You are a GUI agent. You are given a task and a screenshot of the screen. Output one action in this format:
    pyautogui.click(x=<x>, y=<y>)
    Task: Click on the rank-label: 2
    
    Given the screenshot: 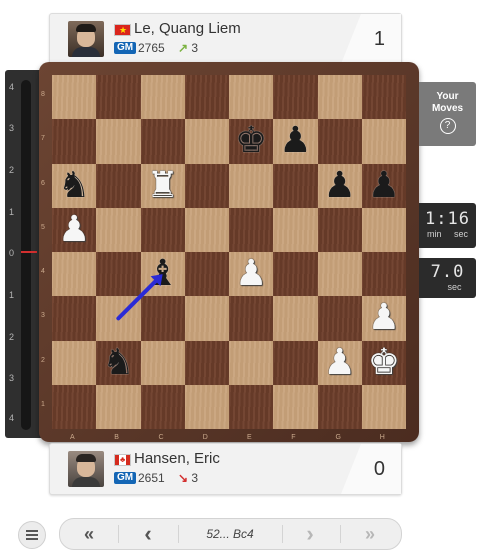 What is the action you would take?
    pyautogui.click(x=43, y=360)
    